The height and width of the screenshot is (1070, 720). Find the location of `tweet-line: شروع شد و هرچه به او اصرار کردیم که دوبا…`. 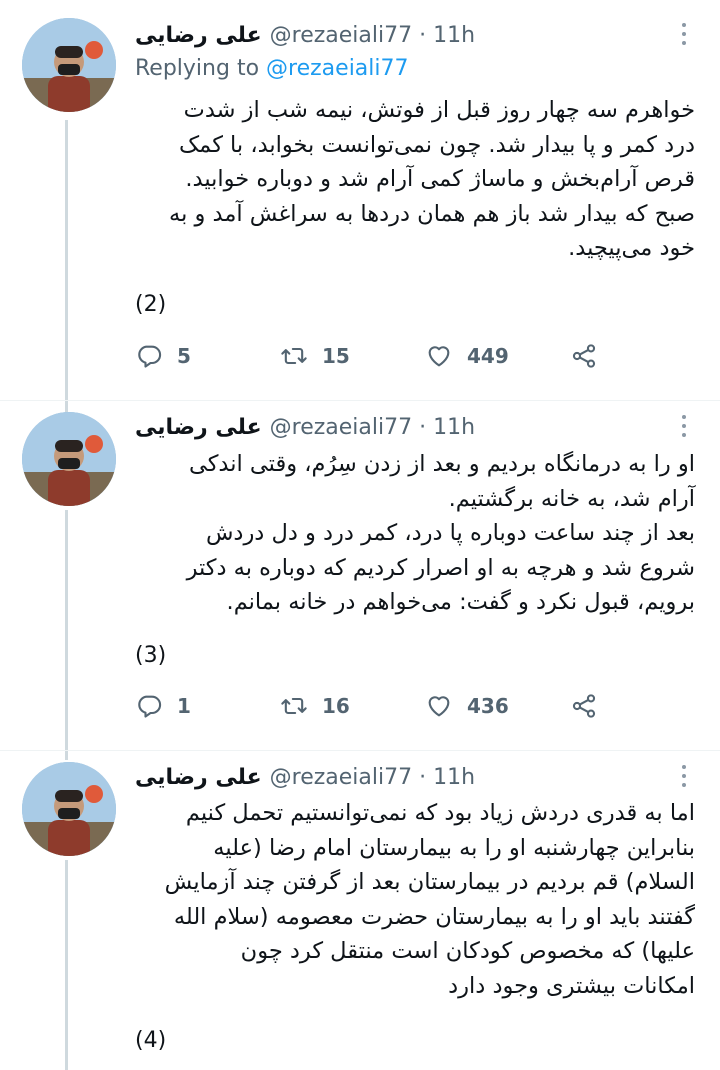

tweet-line: شروع شد و هرچه به او اصرار کردیم که دوبا… is located at coordinates (440, 567).